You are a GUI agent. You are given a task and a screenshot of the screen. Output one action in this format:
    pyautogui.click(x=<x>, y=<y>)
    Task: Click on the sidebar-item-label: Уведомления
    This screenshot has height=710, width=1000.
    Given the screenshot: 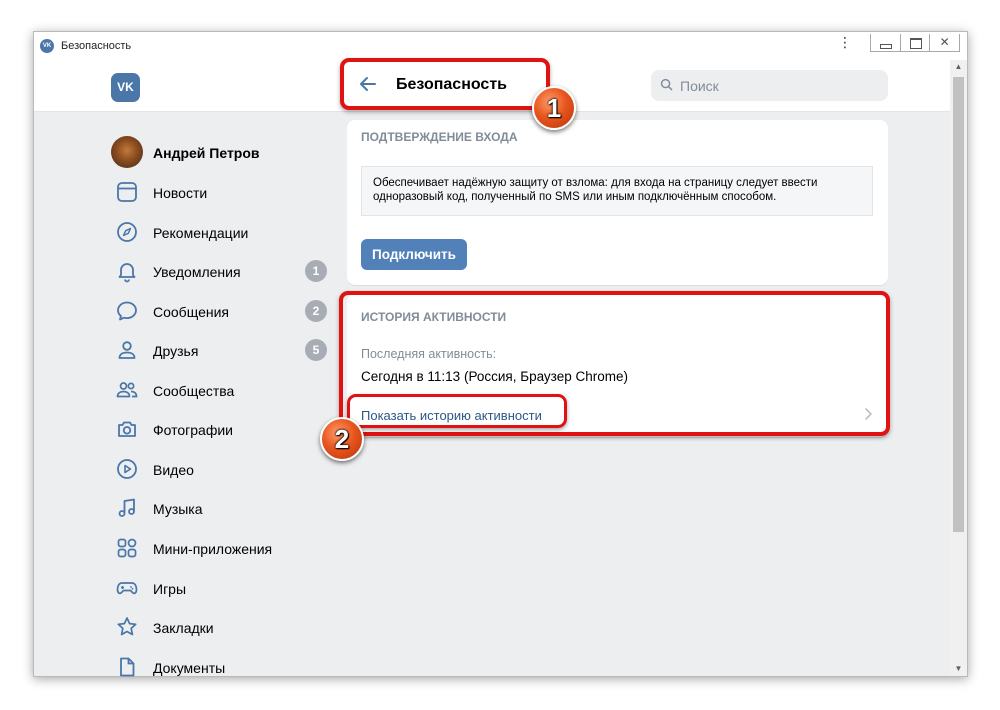 What is the action you would take?
    pyautogui.click(x=197, y=272)
    